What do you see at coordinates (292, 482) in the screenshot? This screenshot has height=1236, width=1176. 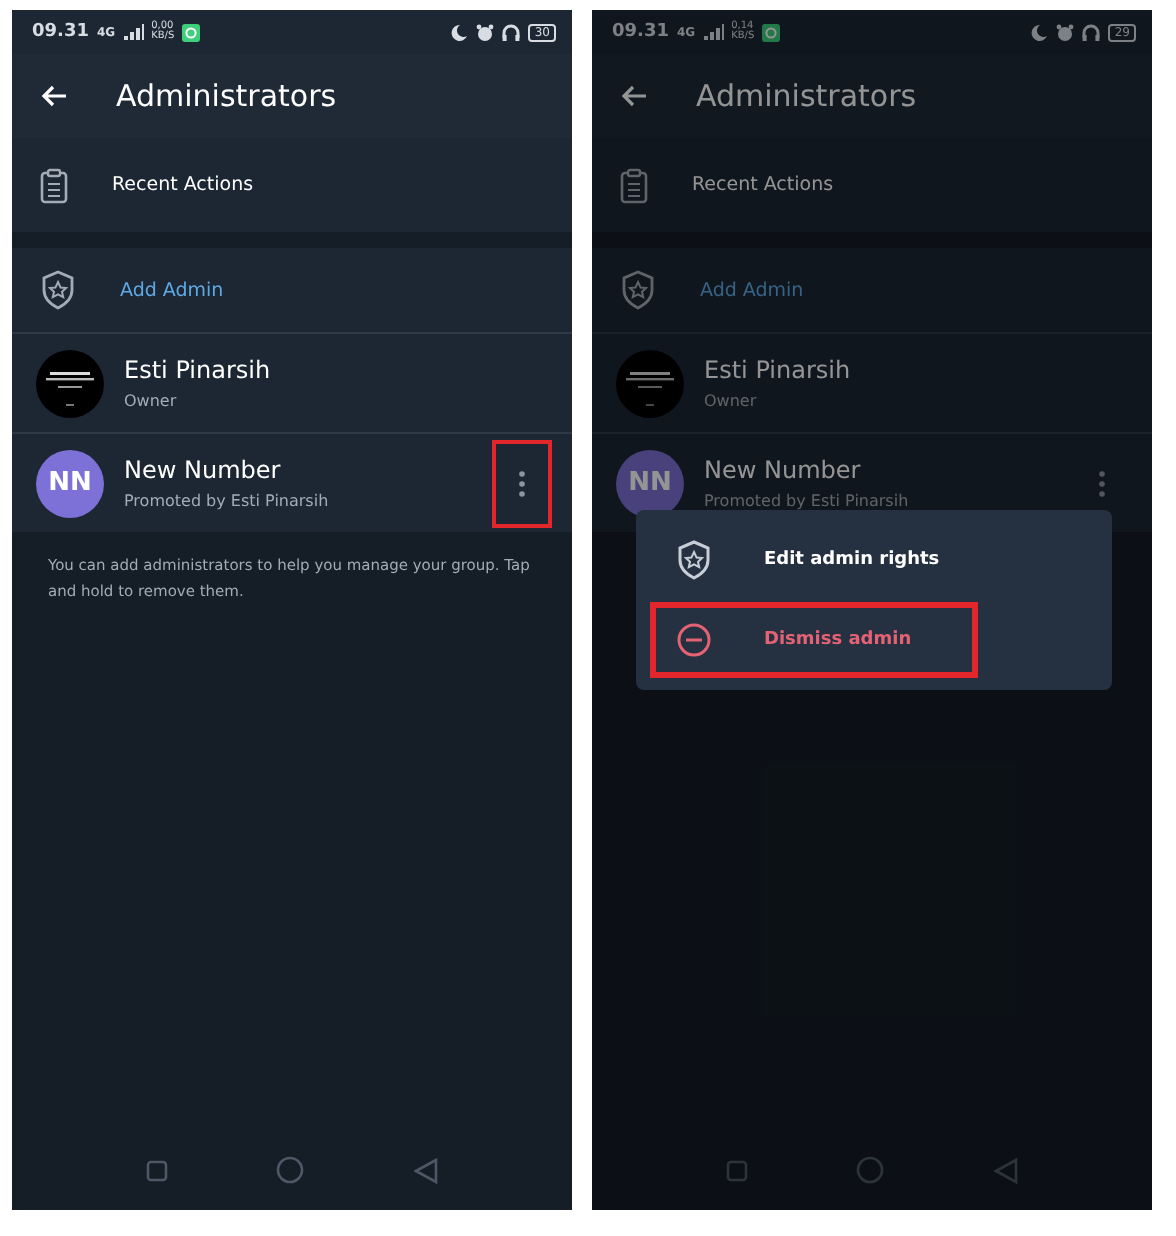 I see `admin-row: NN New Number Promoted by Esti Pinarsih` at bounding box center [292, 482].